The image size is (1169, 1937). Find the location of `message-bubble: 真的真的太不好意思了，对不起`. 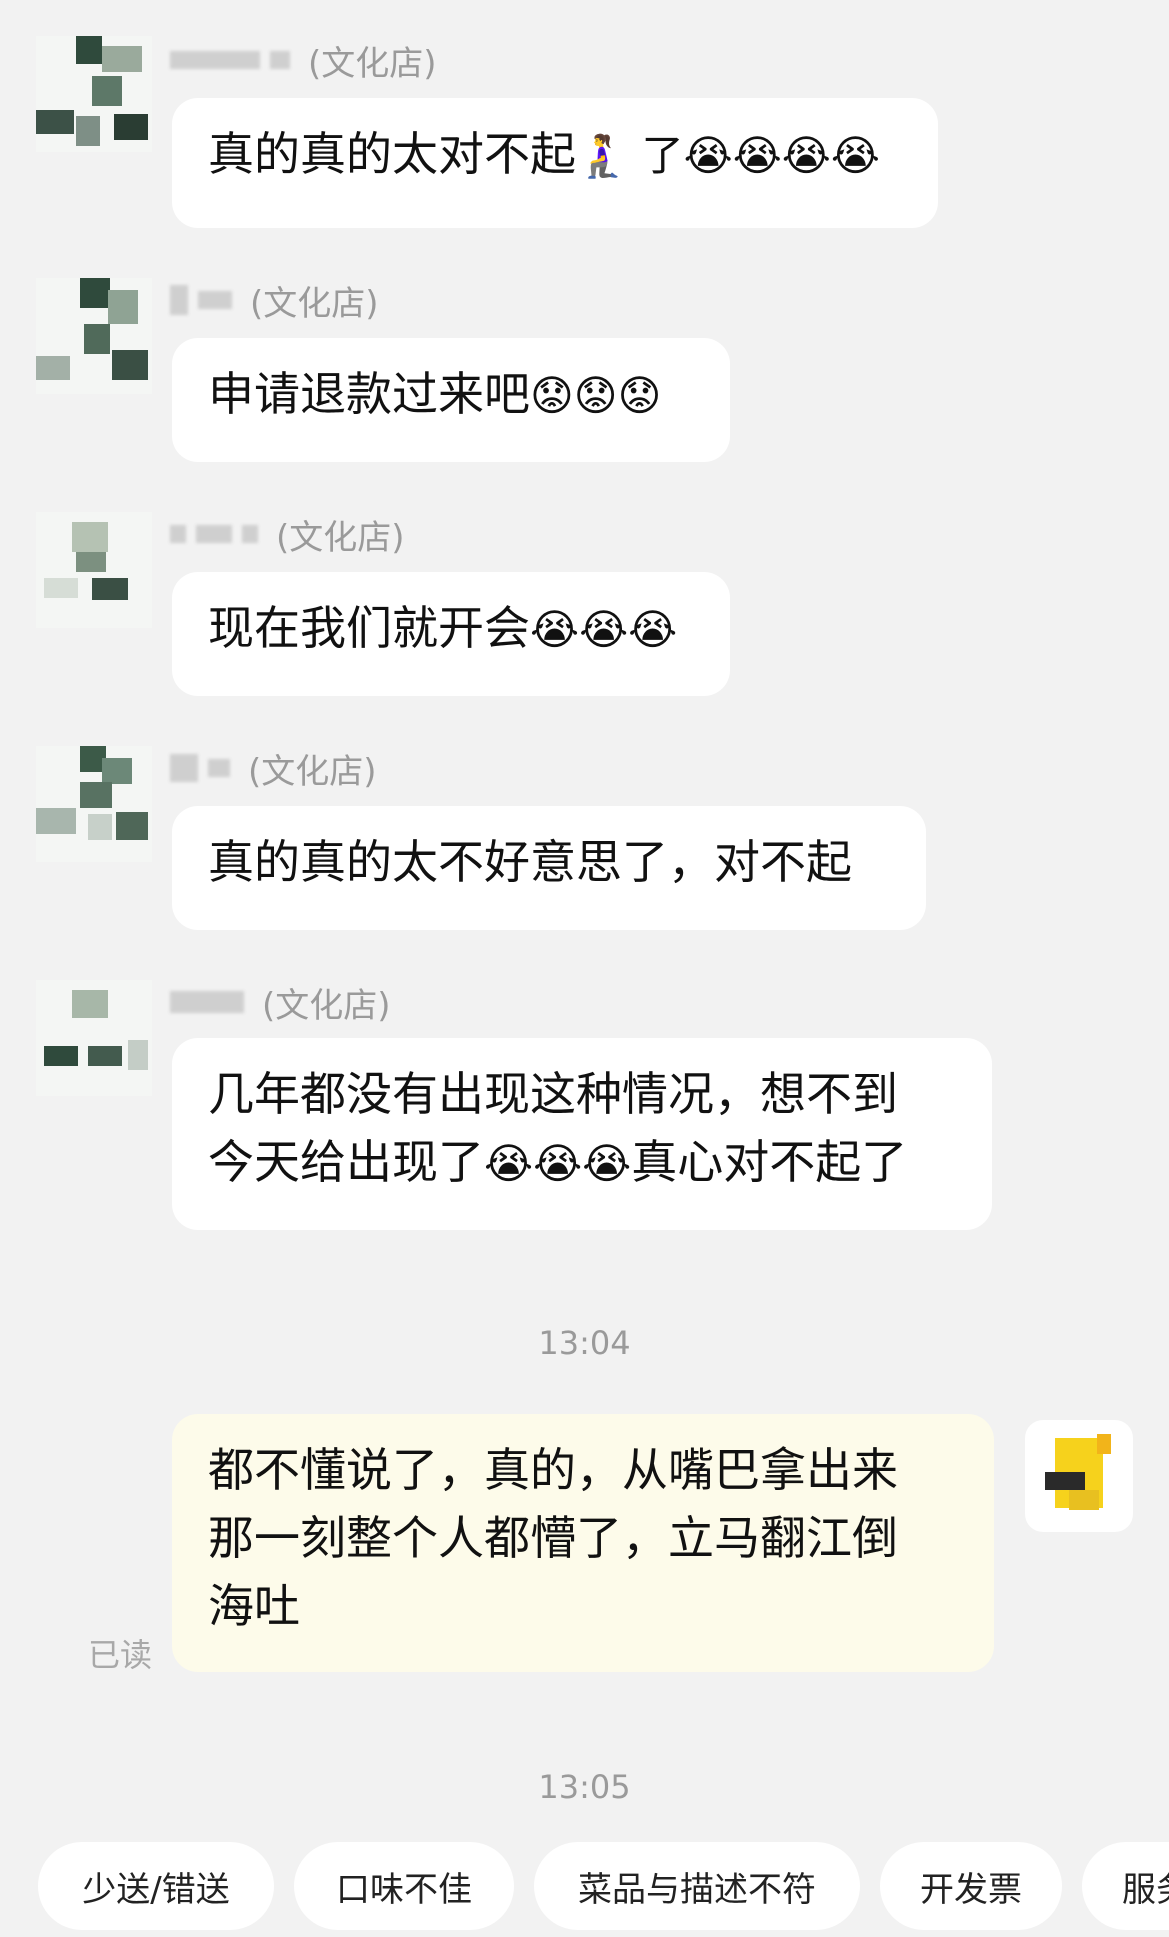

message-bubble: 真的真的太不好意思了，对不起 is located at coordinates (549, 868).